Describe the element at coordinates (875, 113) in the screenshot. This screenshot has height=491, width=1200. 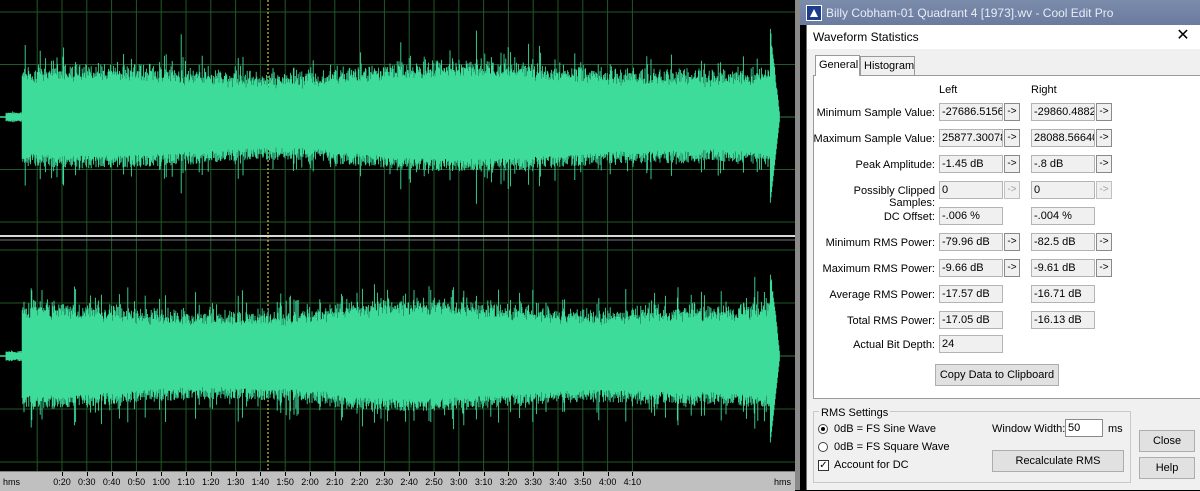
I see `minimum-sample-value-label: Minimum Sample Value:` at that location.